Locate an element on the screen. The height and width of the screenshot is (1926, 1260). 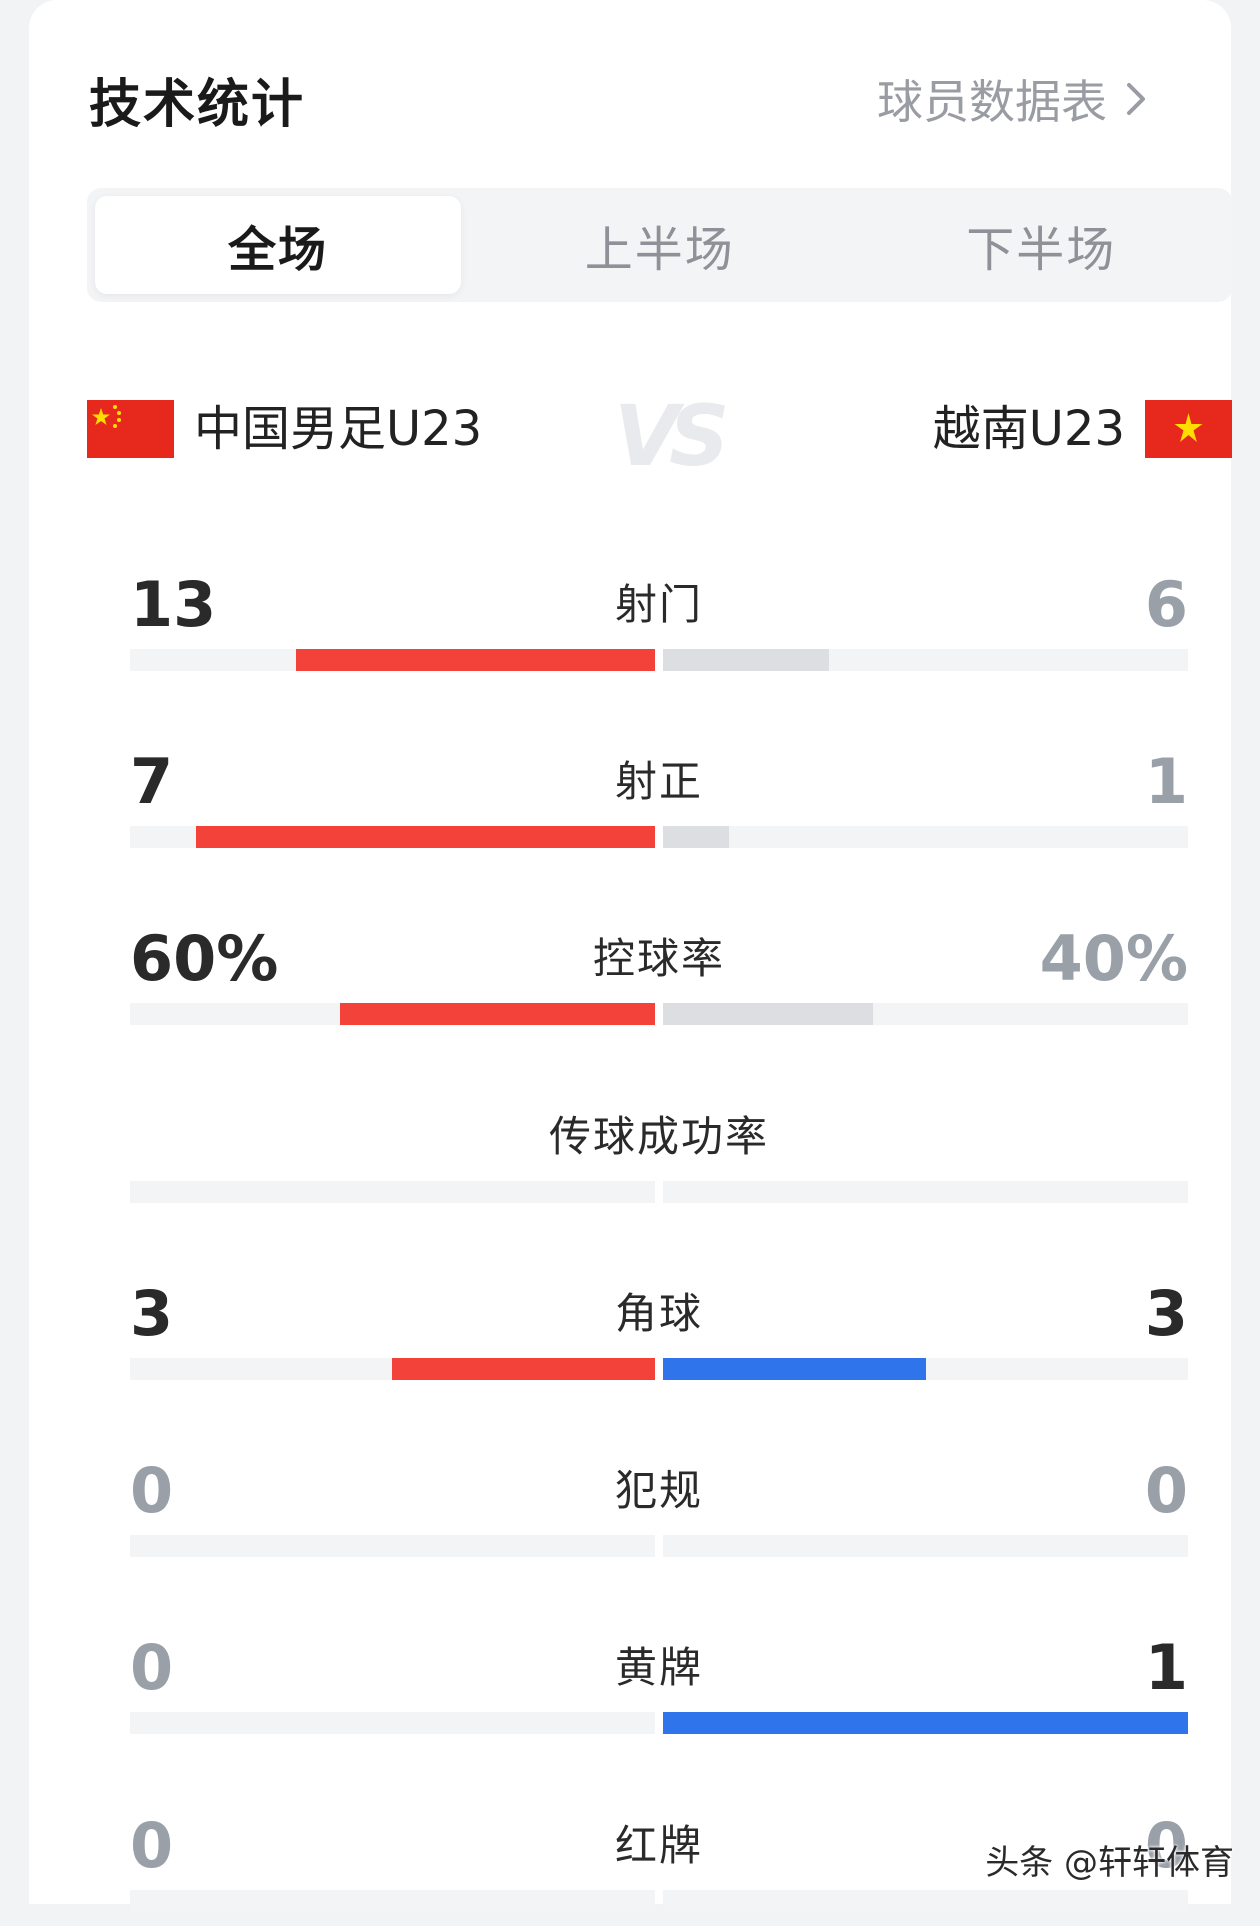
away-stat-value: 40% is located at coordinates (1113, 958).